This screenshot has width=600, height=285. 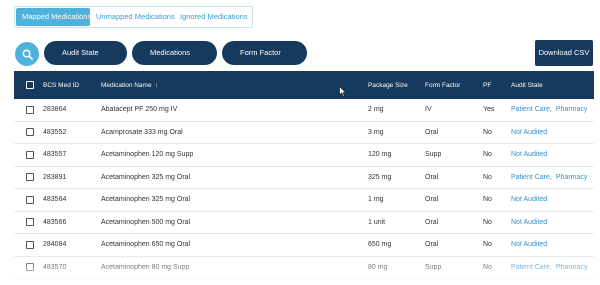 What do you see at coordinates (55, 200) in the screenshot?
I see `med-id-cell: 483564` at bounding box center [55, 200].